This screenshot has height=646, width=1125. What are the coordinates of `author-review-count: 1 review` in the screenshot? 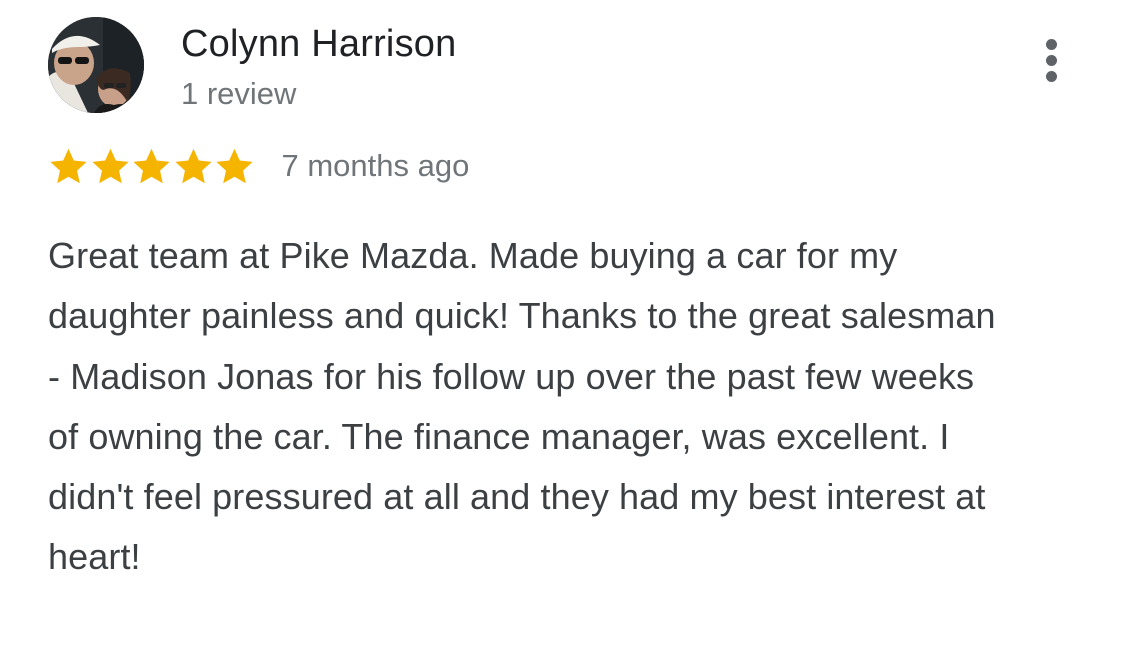 It's located at (239, 93).